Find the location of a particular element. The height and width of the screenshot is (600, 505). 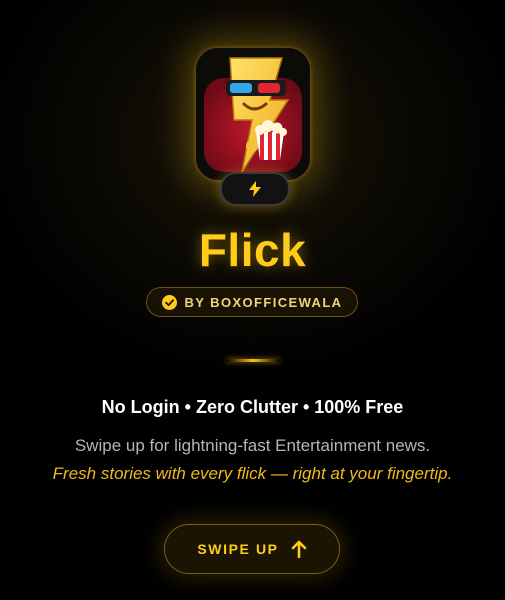

app-icon is located at coordinates (253, 114).